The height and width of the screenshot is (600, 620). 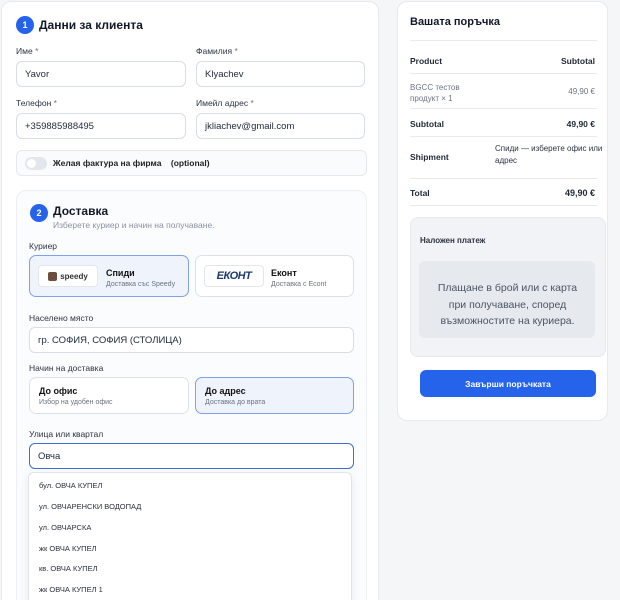 What do you see at coordinates (120, 273) in the screenshot?
I see `courier-name: Спиди` at bounding box center [120, 273].